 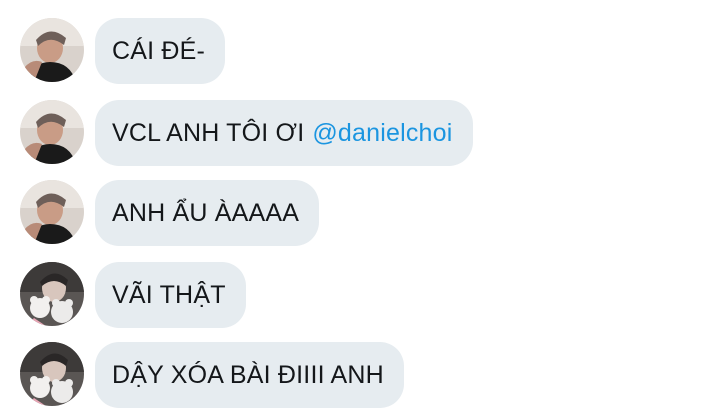 What do you see at coordinates (208, 132) in the screenshot?
I see `message-text: VCL ANH TÔI ƠI` at bounding box center [208, 132].